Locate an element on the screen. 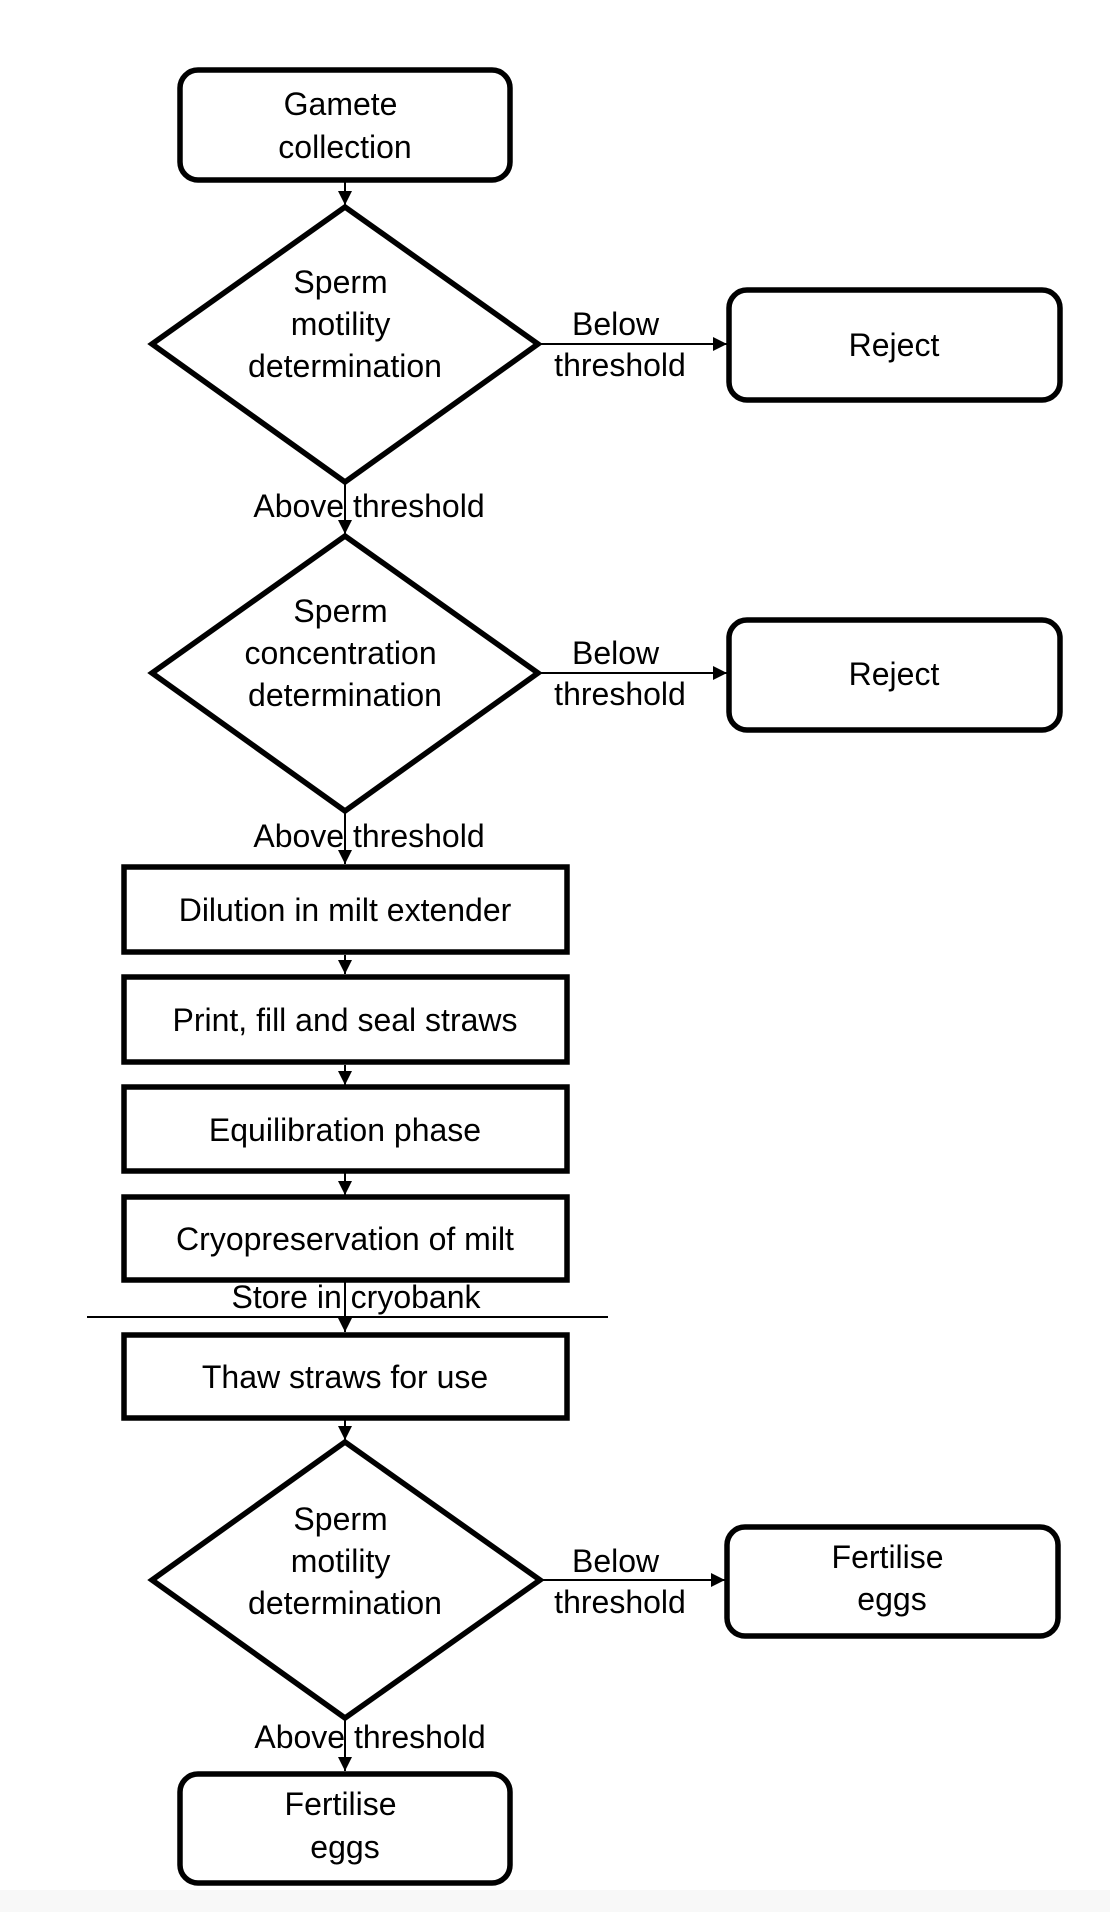 Image resolution: width=1110 pixels, height=1912 pixels. edge-label-above-3: Above threshold is located at coordinates (369, 1737).